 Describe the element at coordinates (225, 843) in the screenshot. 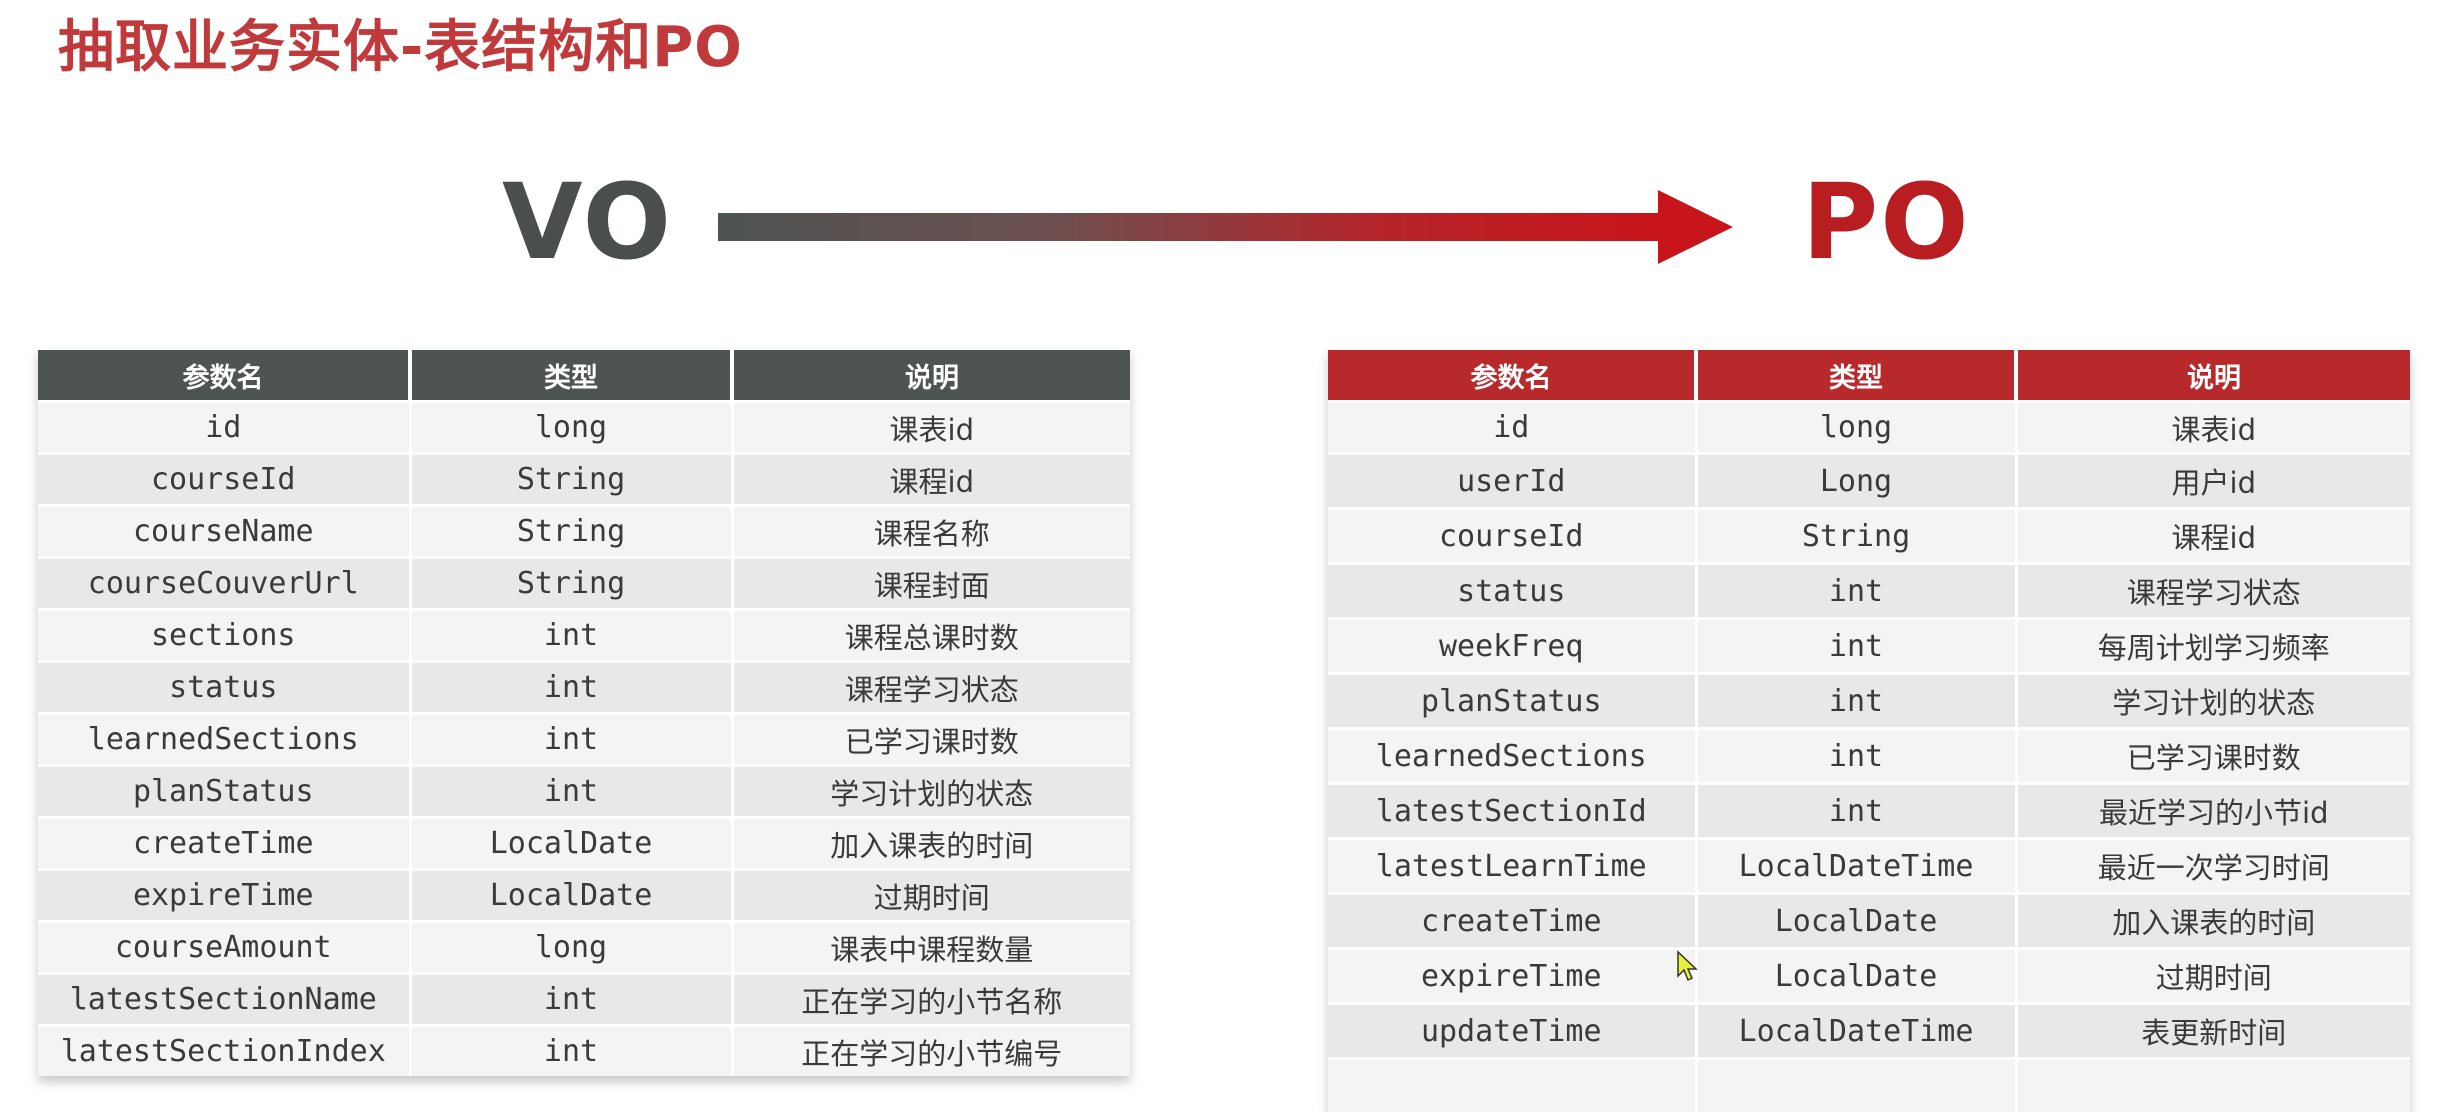

I see `vo-cell-param-name: createTime` at that location.